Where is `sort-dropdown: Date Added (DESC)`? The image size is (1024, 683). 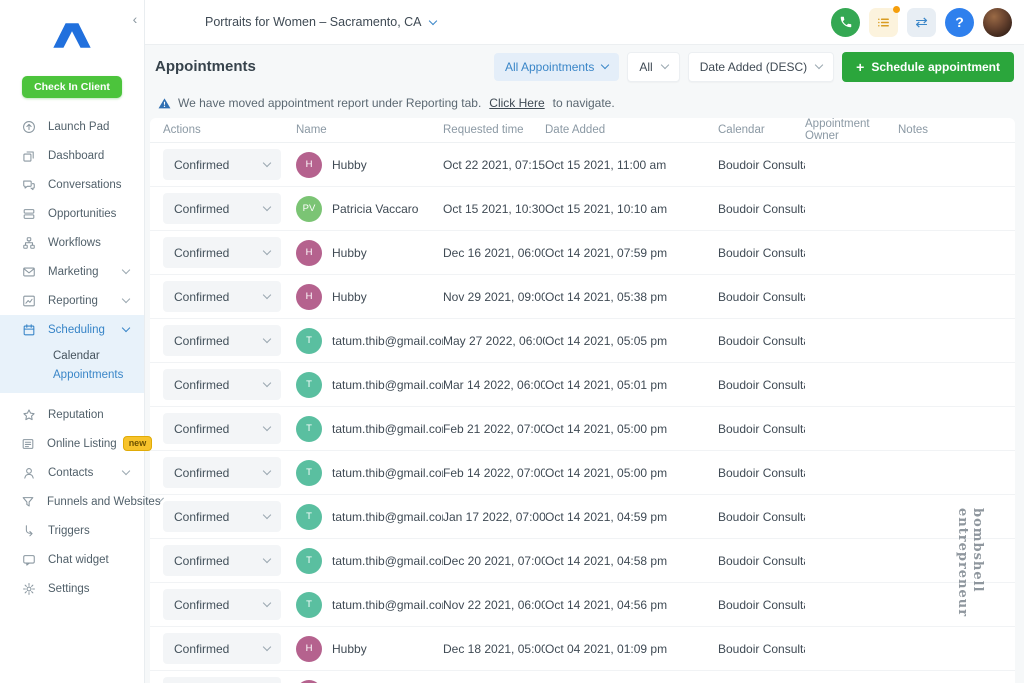
sort-dropdown: Date Added (DESC) is located at coordinates (761, 66).